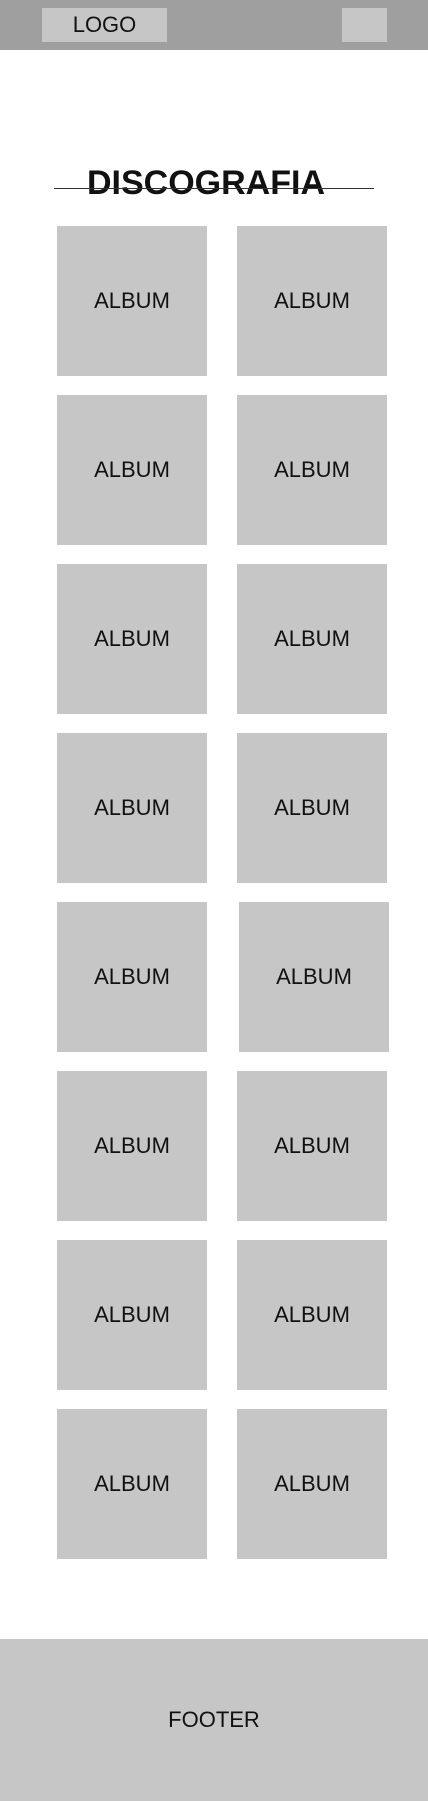 This screenshot has height=1801, width=428. Describe the element at coordinates (132, 1484) in the screenshot. I see `album-card-15: ALBUM` at that location.